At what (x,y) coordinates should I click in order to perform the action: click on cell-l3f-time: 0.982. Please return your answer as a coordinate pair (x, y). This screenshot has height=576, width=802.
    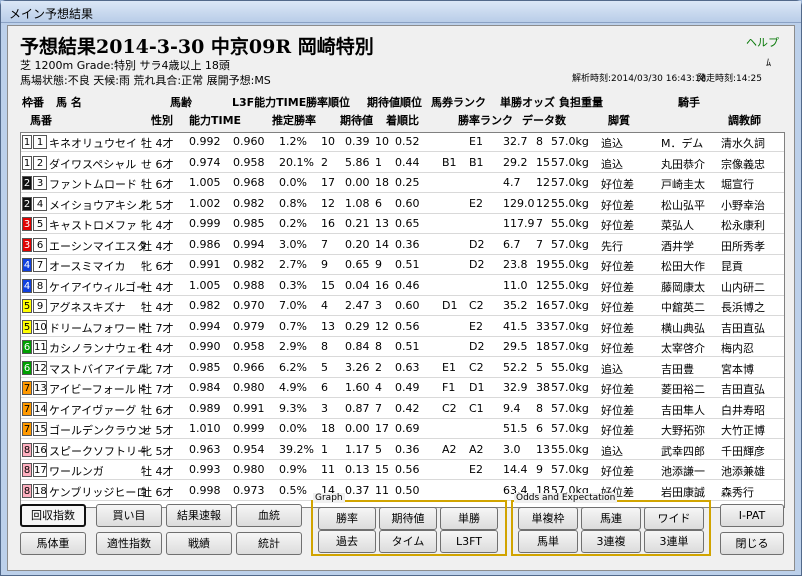
    Looking at the image, I should click on (249, 264).